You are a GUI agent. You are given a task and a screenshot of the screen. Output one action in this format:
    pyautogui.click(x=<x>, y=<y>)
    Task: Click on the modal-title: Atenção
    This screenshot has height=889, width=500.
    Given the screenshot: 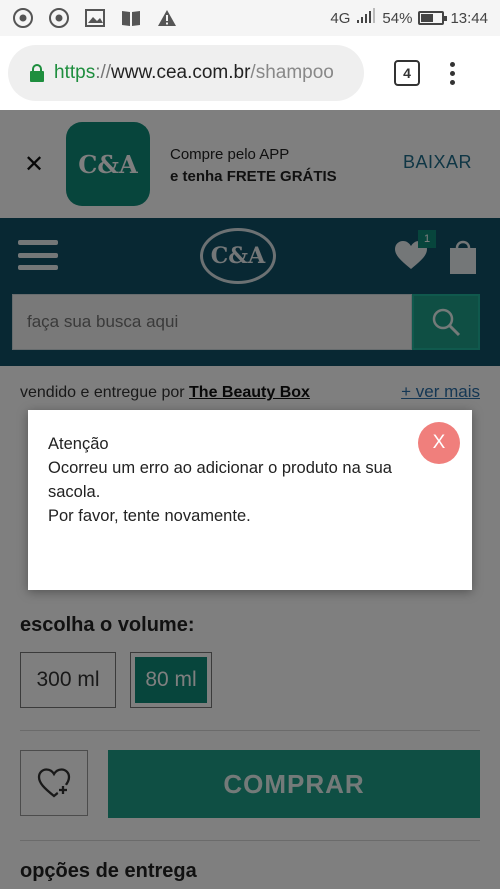 What is the action you would take?
    pyautogui.click(x=78, y=444)
    